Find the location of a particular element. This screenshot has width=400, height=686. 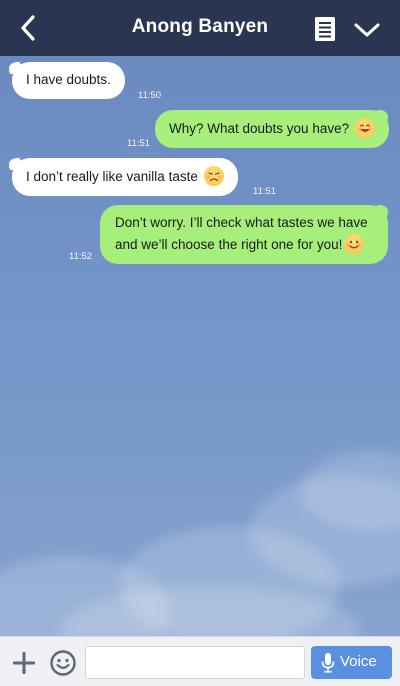

message-text: Why? What doubts you have? is located at coordinates (259, 128).